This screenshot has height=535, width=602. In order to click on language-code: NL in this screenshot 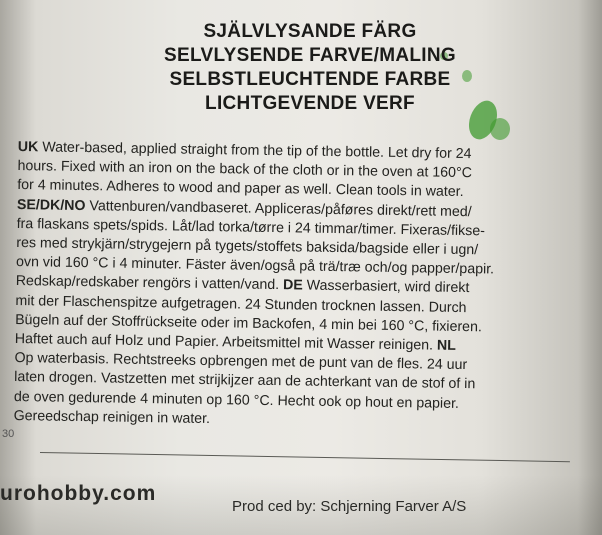, I will do `click(444, 345)`.